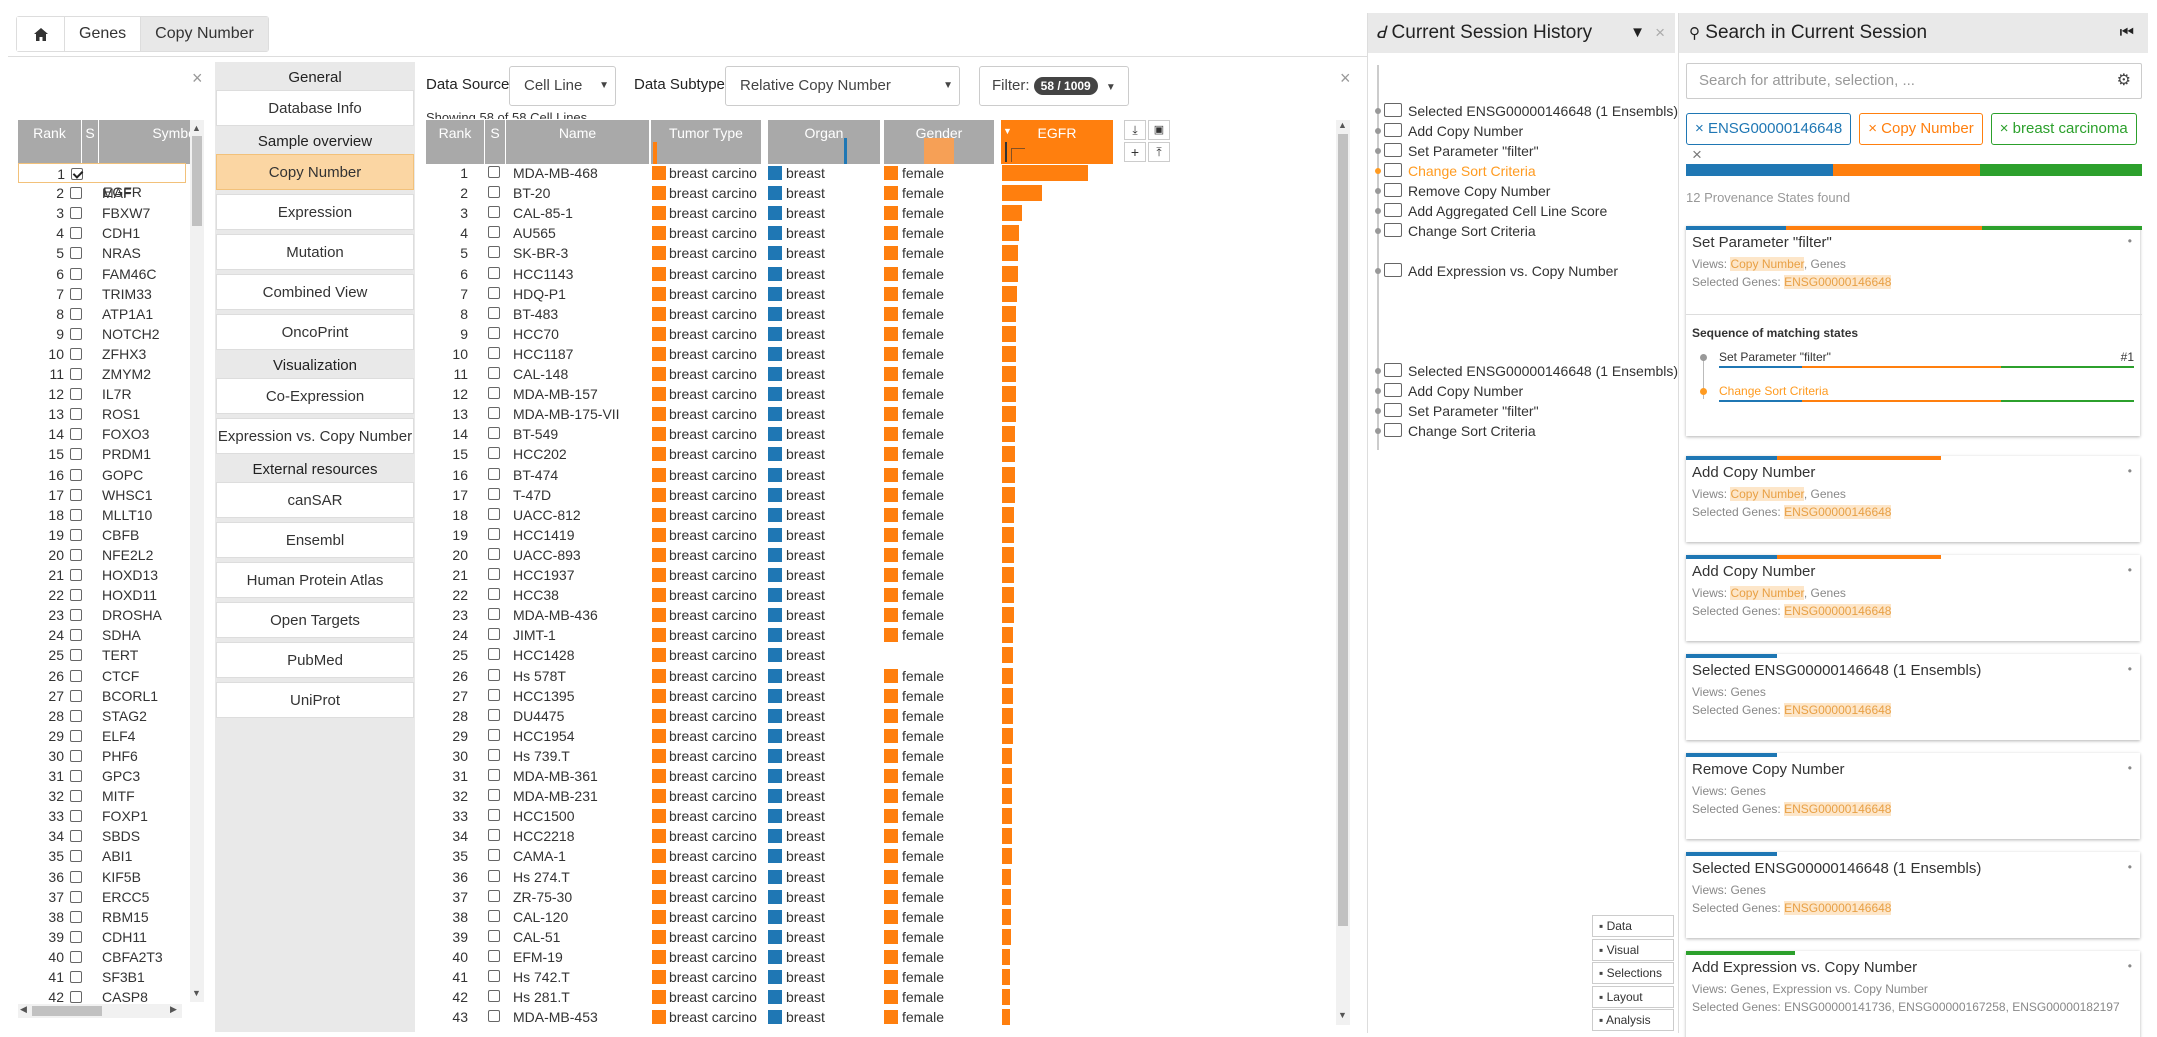  I want to click on nav-item-copy-number: Copy Number, so click(315, 172).